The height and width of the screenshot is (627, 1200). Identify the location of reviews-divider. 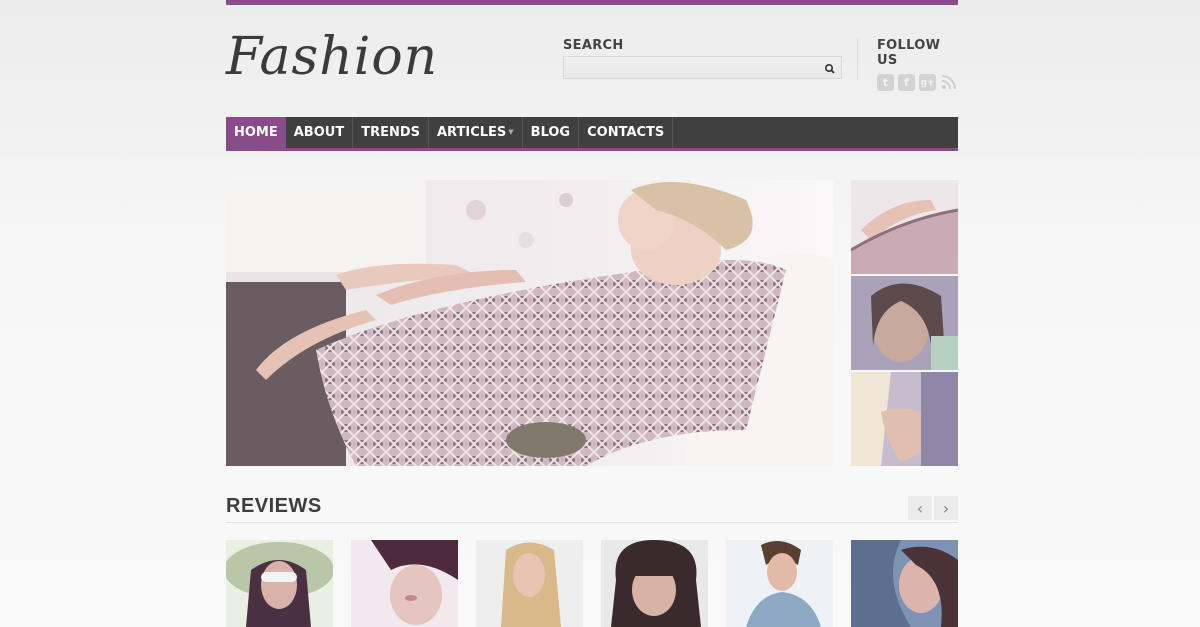
(592, 522).